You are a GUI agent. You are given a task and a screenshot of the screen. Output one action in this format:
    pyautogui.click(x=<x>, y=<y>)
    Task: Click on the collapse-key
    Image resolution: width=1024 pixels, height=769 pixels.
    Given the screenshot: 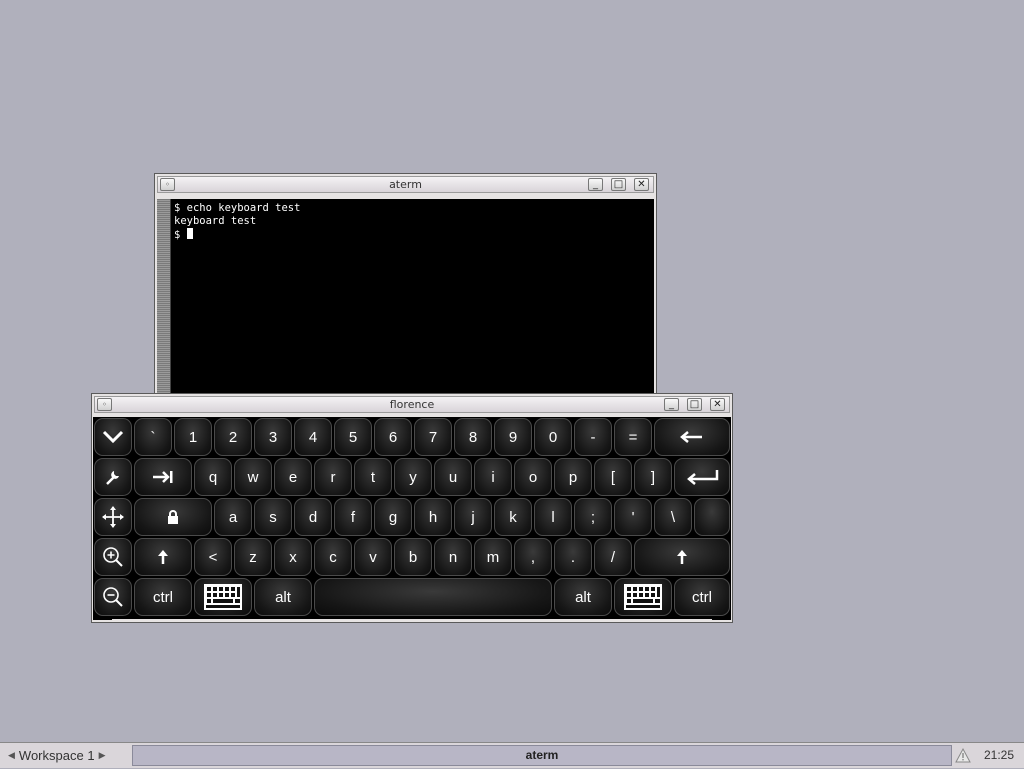 What is the action you would take?
    pyautogui.click(x=113, y=437)
    